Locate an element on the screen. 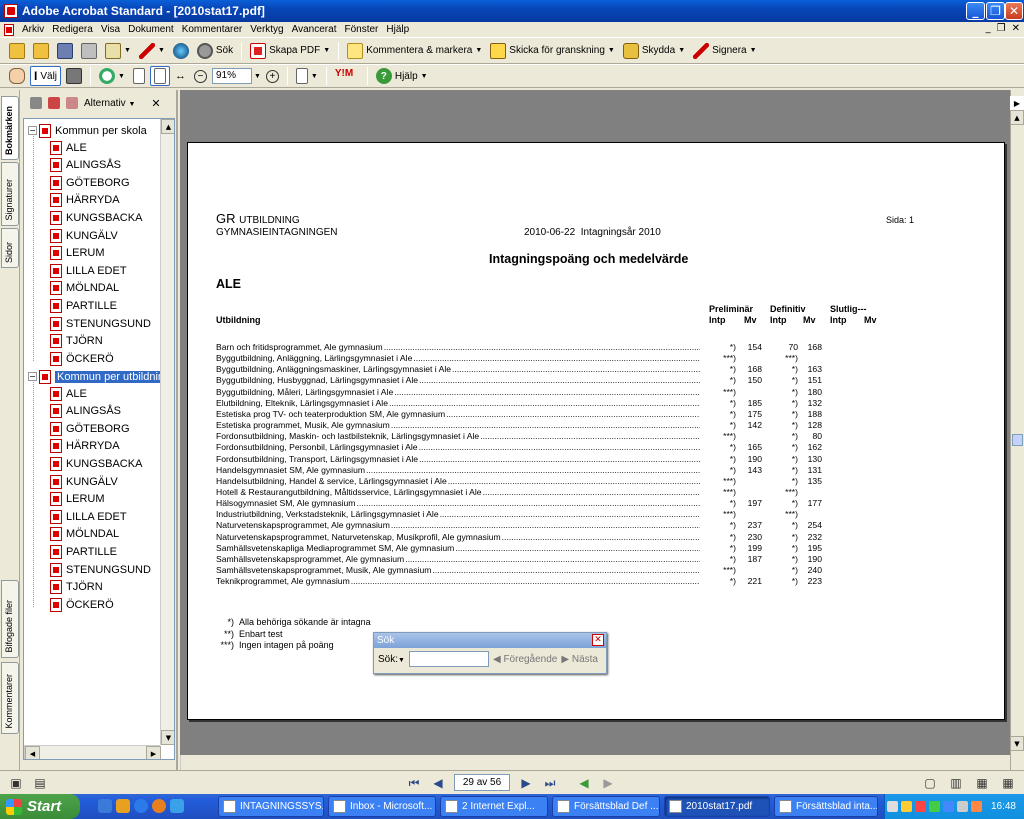 This screenshot has height=819, width=1024. web-button is located at coordinates (181, 51).